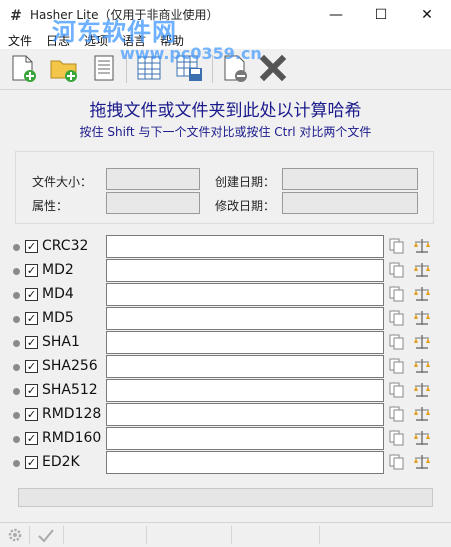 The image size is (451, 547). Describe the element at coordinates (336, 15) in the screenshot. I see `minimize-button: —` at that location.